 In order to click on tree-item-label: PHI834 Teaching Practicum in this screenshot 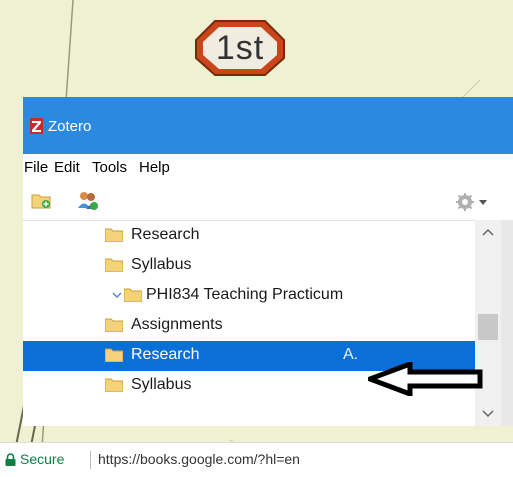, I will do `click(245, 294)`.